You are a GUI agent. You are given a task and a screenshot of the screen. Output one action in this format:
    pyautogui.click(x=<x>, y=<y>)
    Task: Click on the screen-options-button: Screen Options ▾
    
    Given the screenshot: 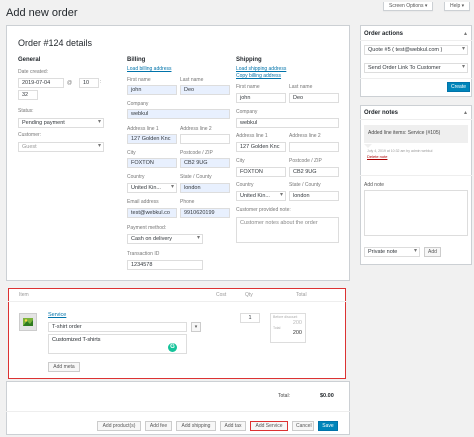 What is the action you would take?
    pyautogui.click(x=408, y=6)
    